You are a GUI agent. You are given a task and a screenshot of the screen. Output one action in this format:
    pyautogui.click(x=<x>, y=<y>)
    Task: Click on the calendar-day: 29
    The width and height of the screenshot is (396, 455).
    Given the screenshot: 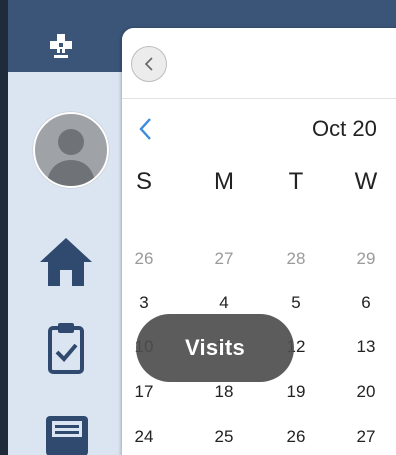 What is the action you would take?
    pyautogui.click(x=366, y=259)
    